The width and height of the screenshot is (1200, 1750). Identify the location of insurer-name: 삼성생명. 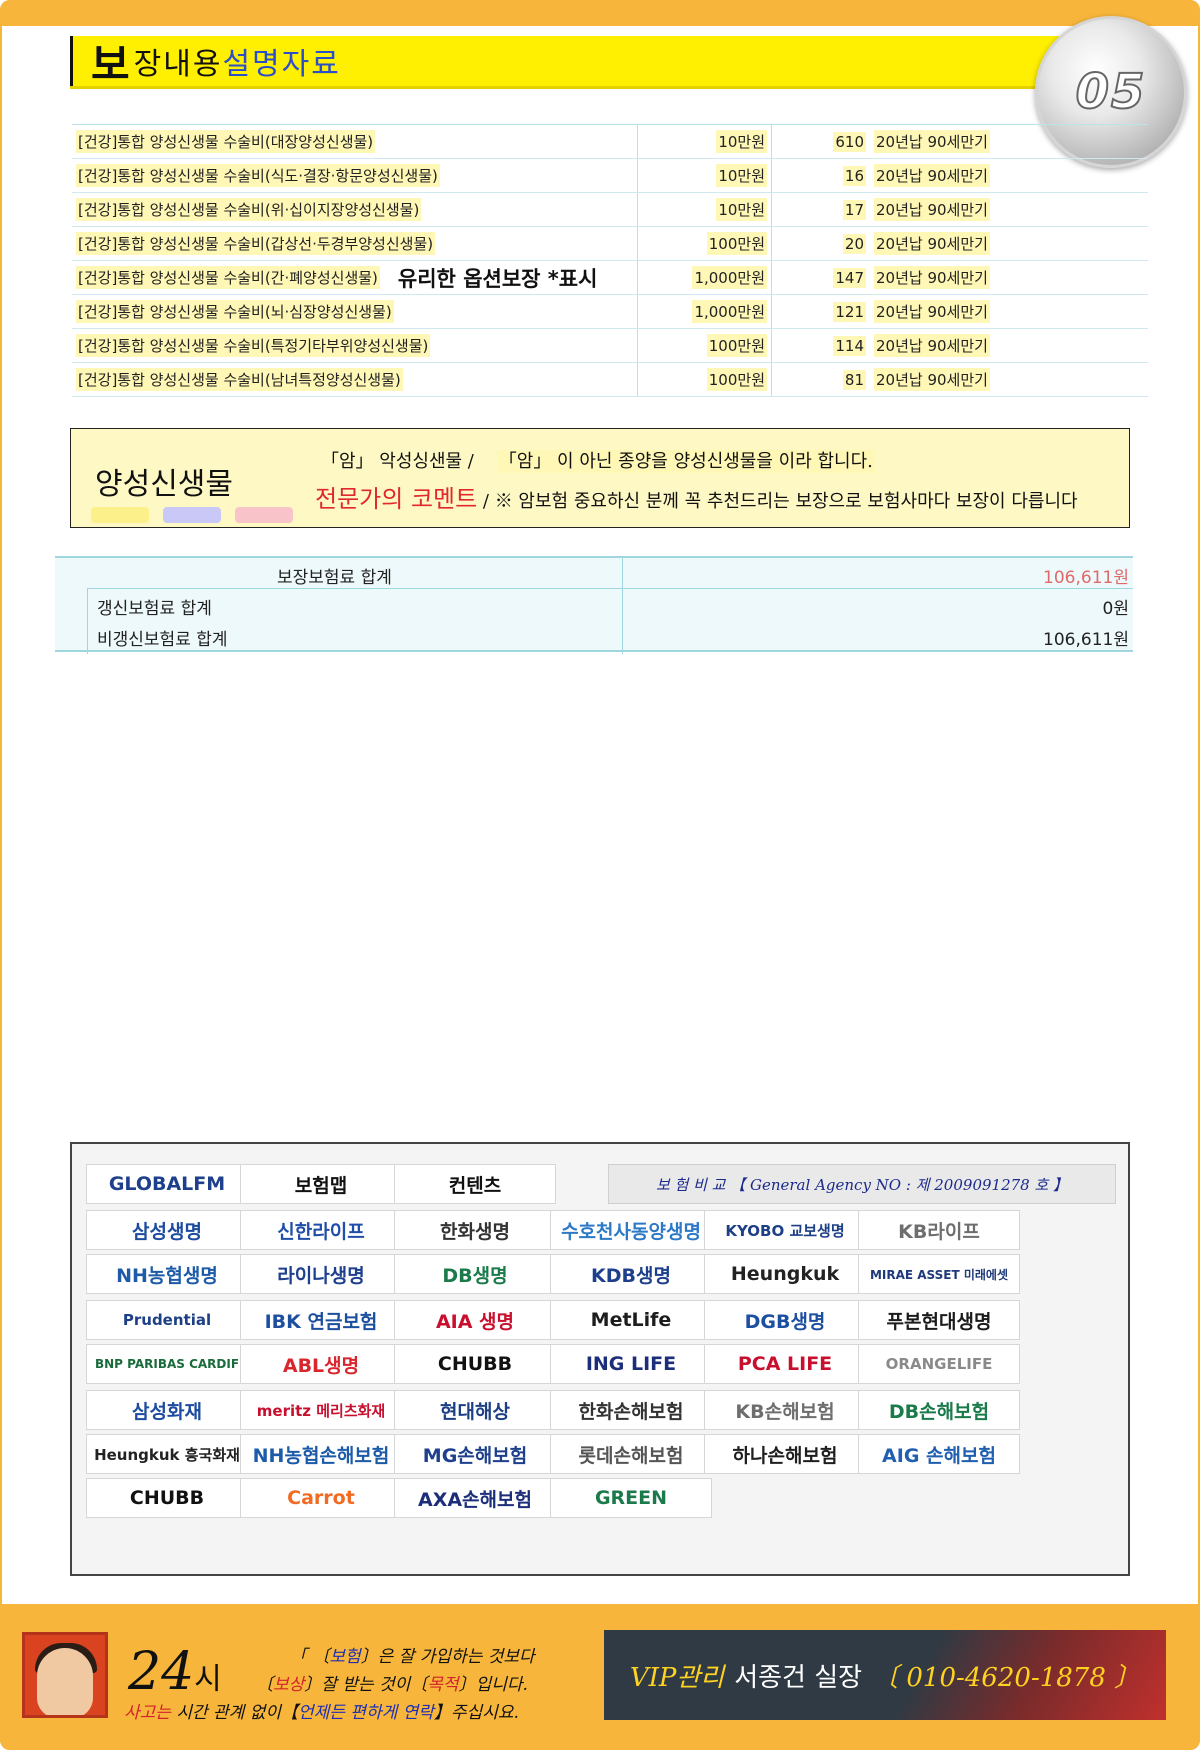
(167, 1231).